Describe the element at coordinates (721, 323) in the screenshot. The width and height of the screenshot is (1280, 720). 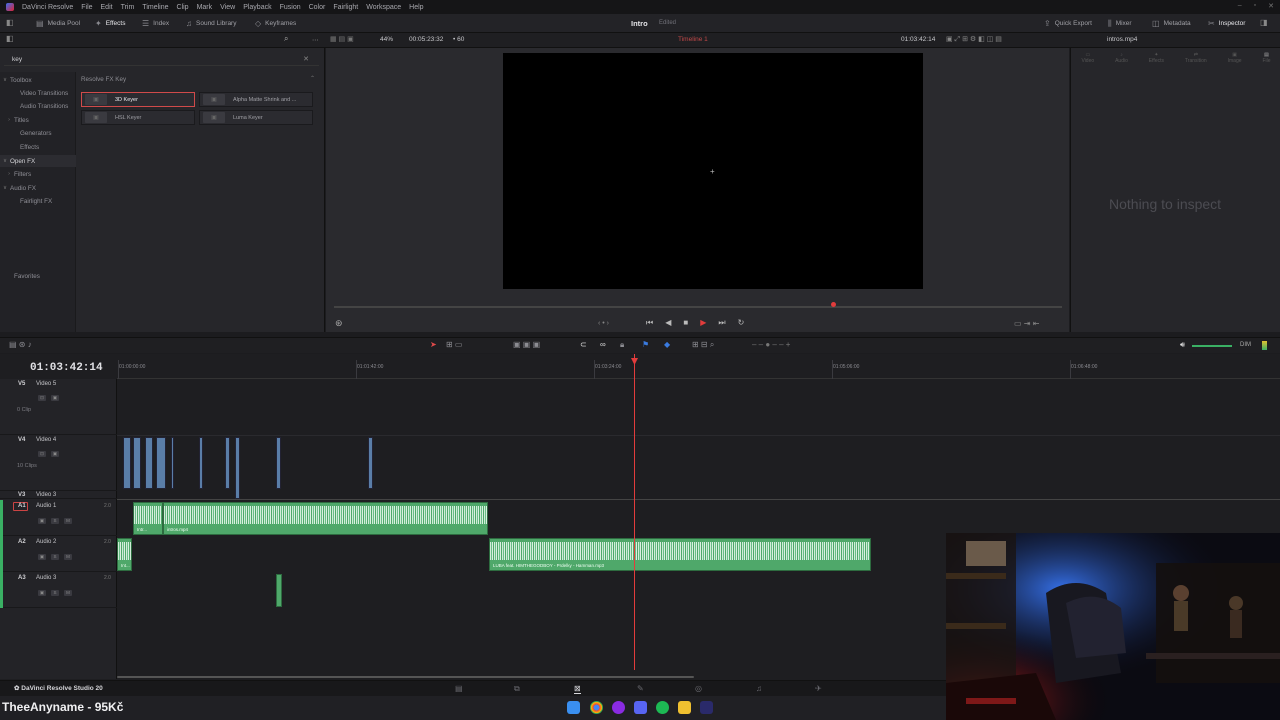
I see `go-to-end-icon: ⏭` at that location.